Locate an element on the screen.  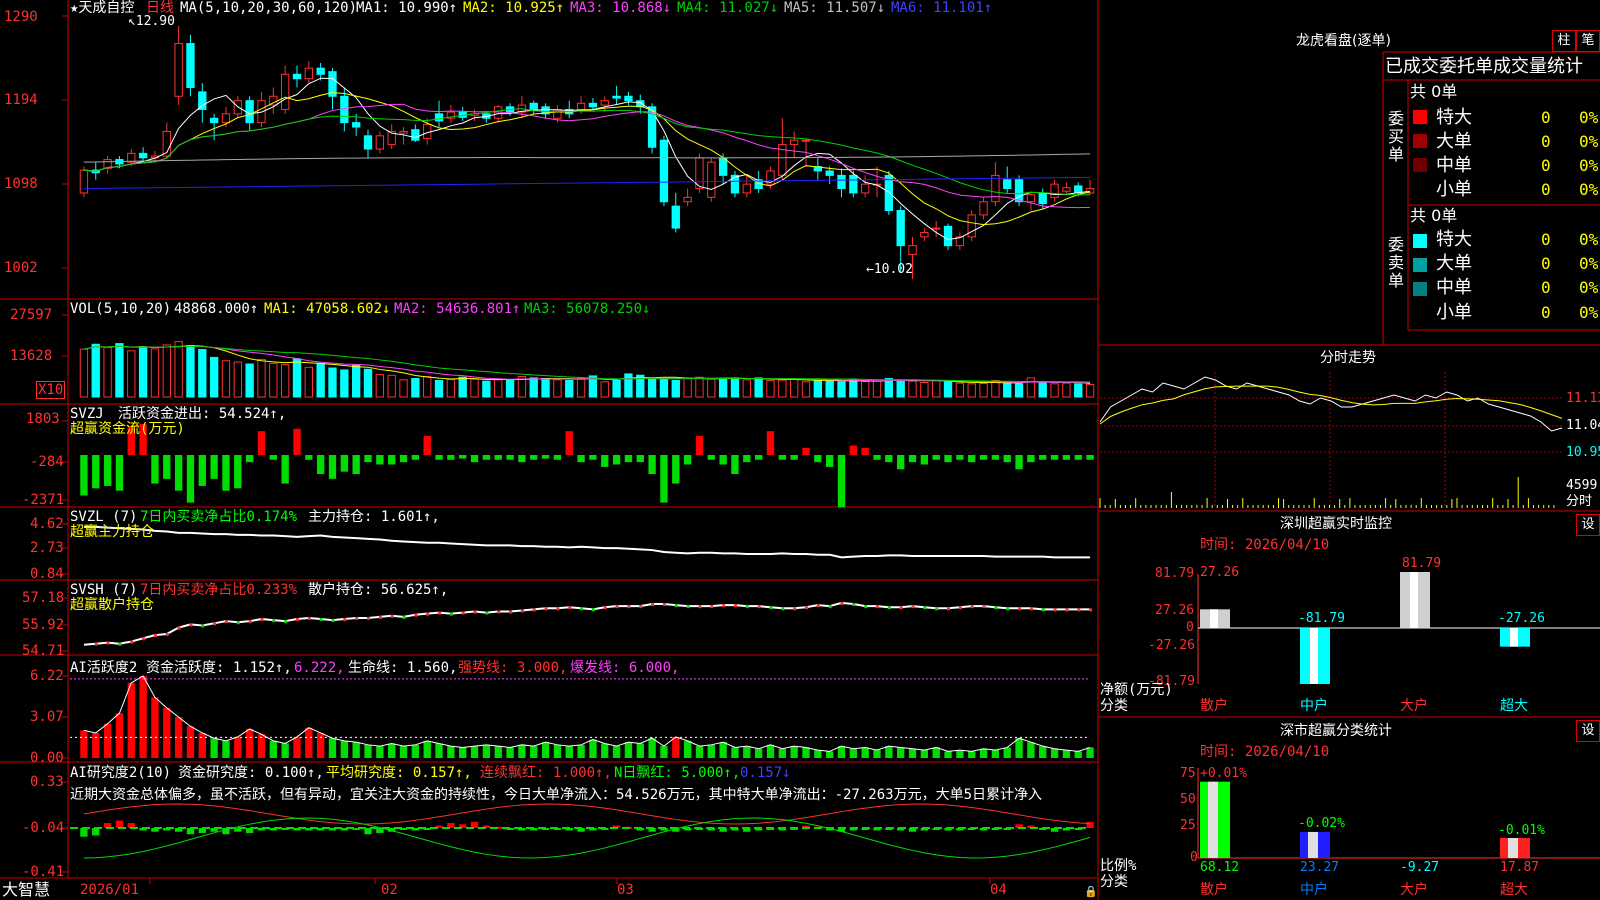
vol-ma3: MA3: 56078.250↓ is located at coordinates (587, 309).